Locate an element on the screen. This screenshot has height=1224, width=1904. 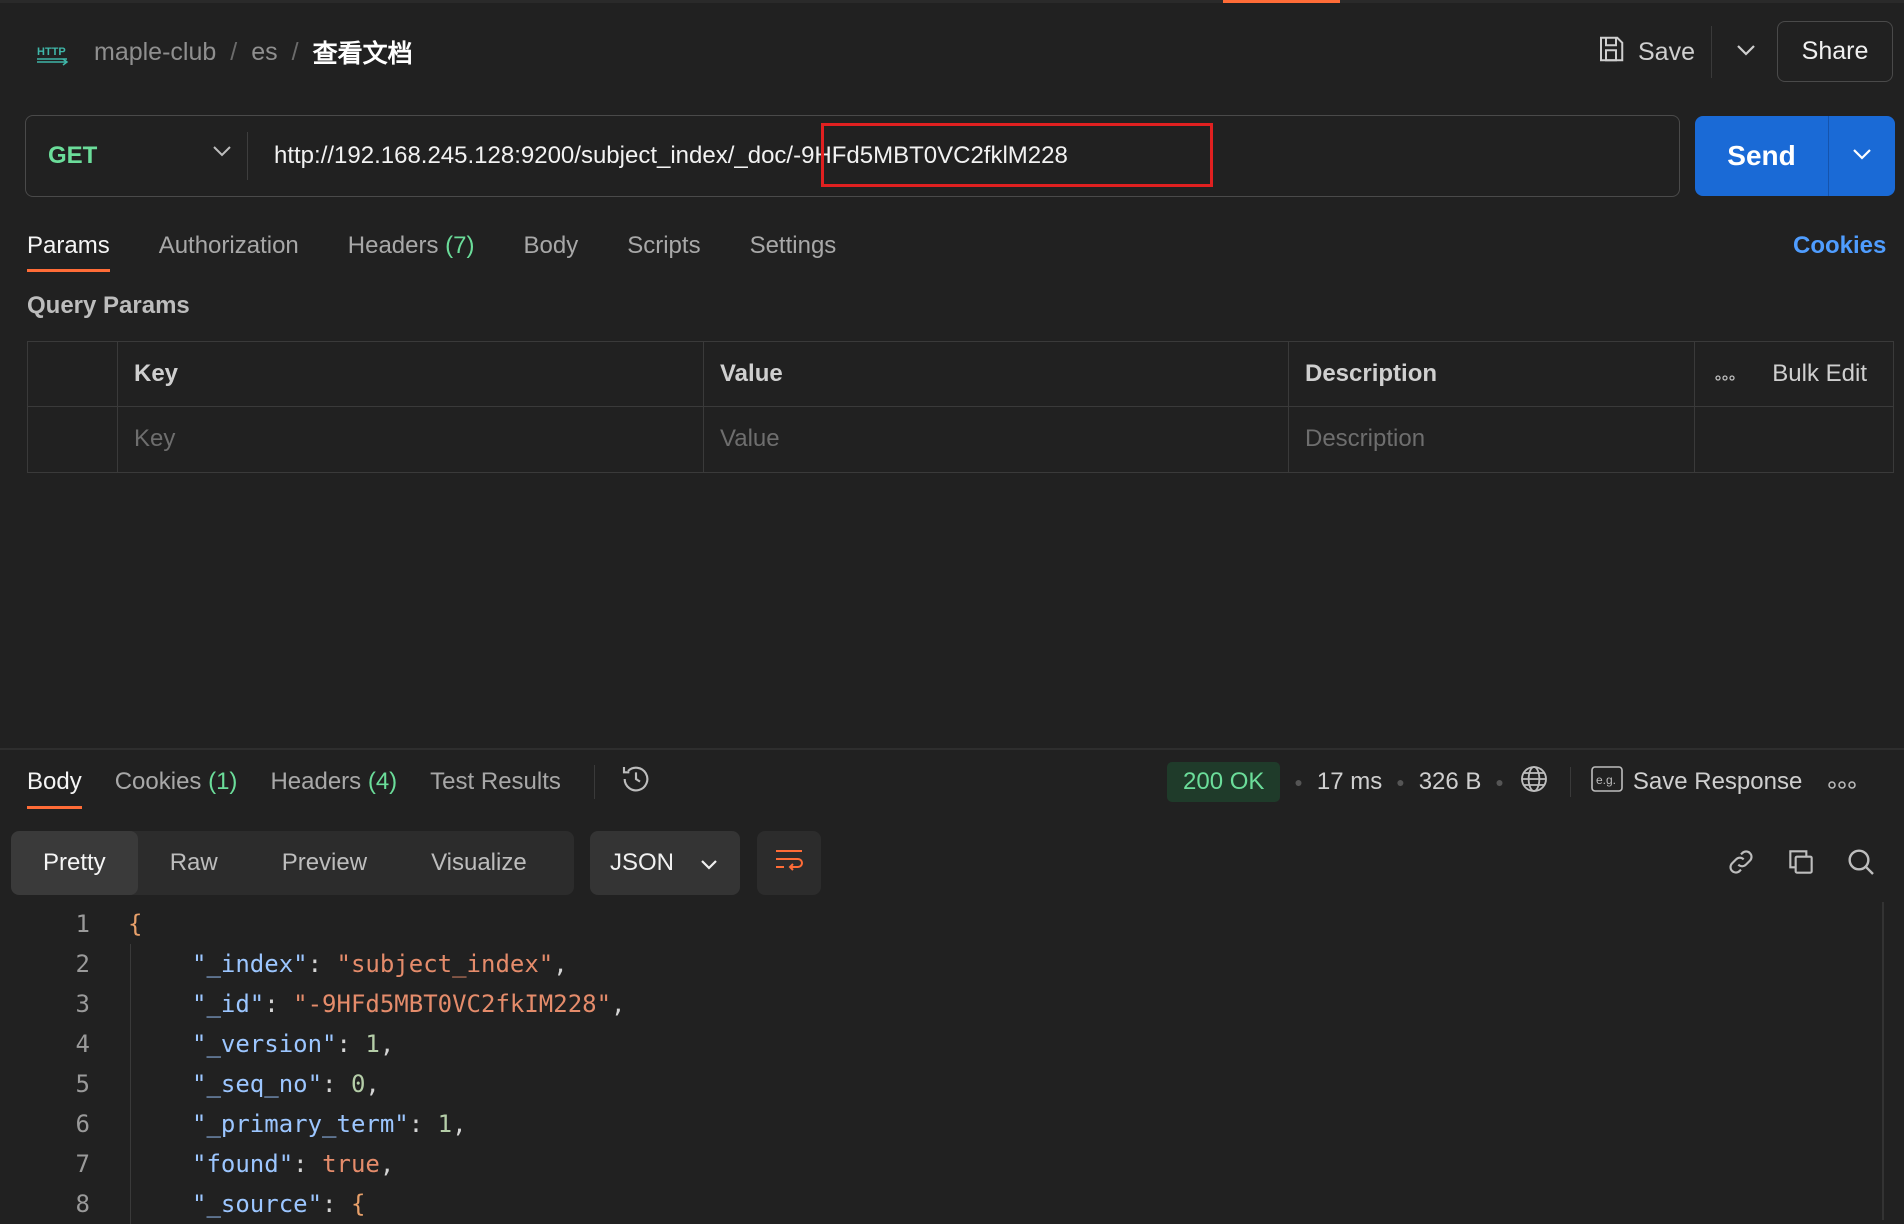
response-tools is located at coordinates (1801, 864).